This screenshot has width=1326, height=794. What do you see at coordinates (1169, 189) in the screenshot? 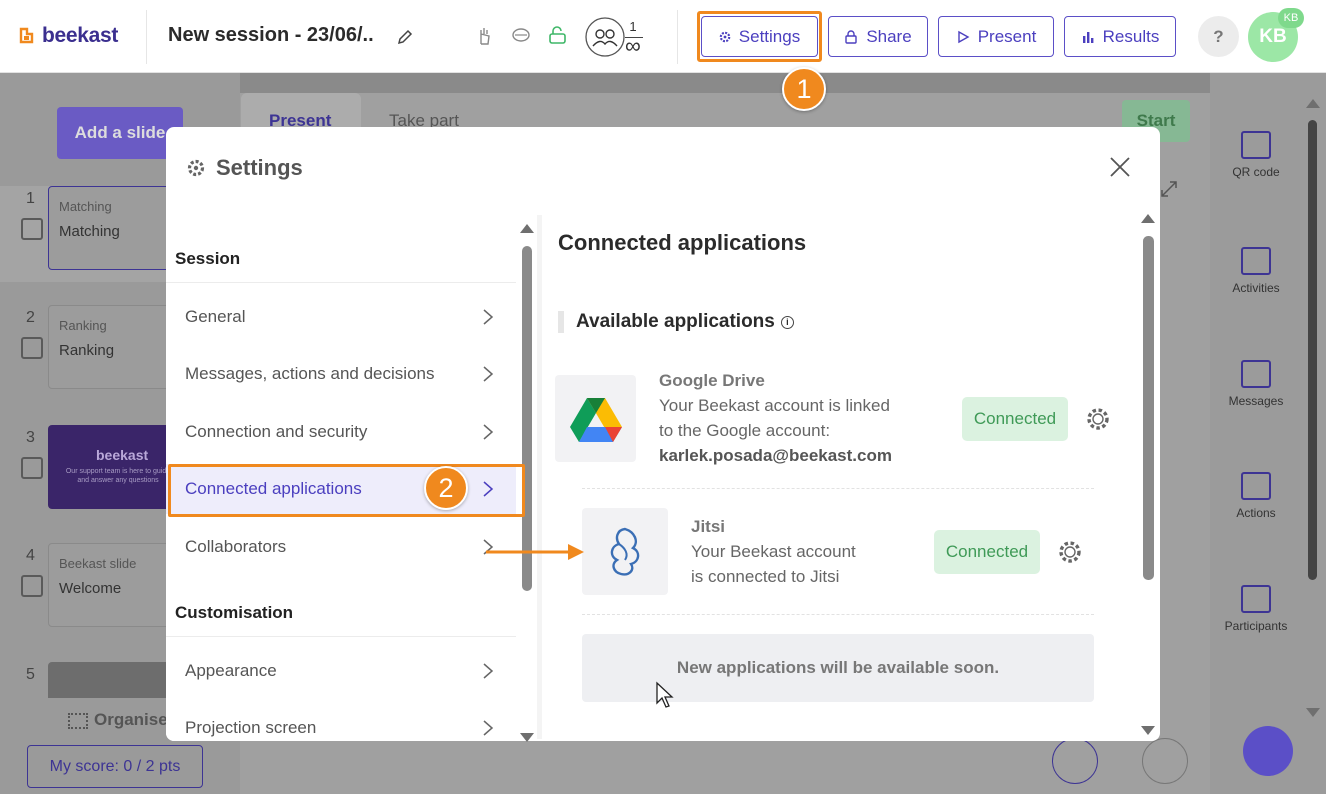
I see `expand-icon` at bounding box center [1169, 189].